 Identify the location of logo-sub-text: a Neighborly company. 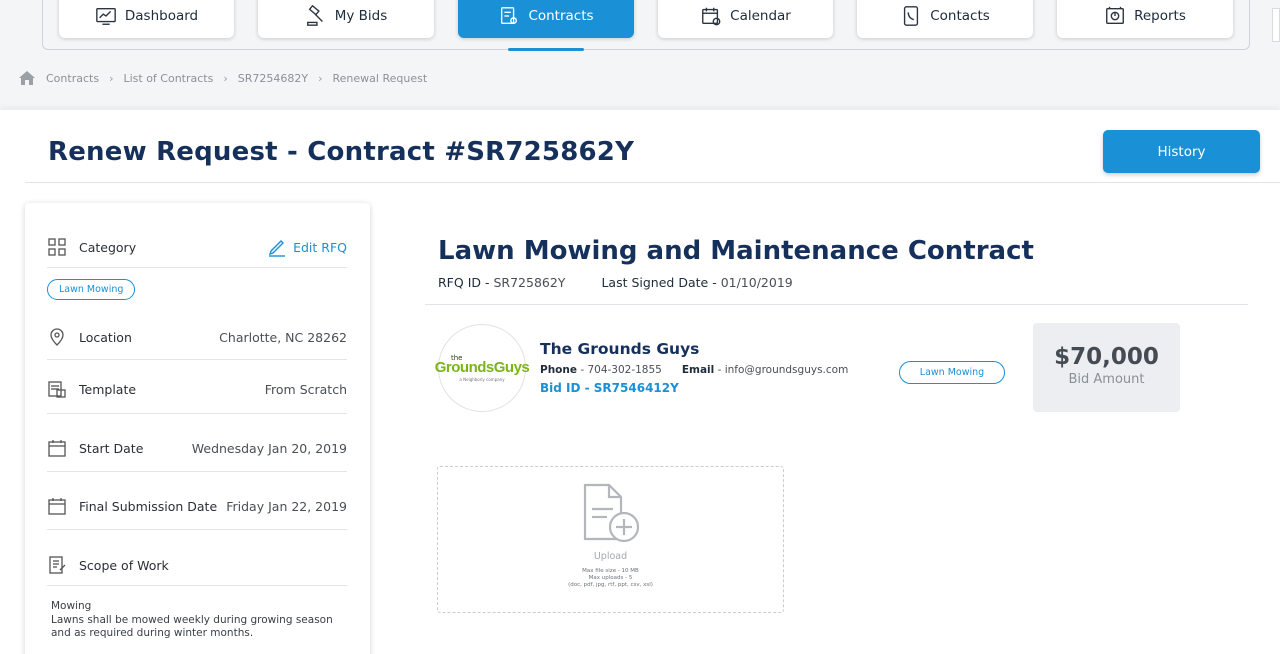
(482, 379).